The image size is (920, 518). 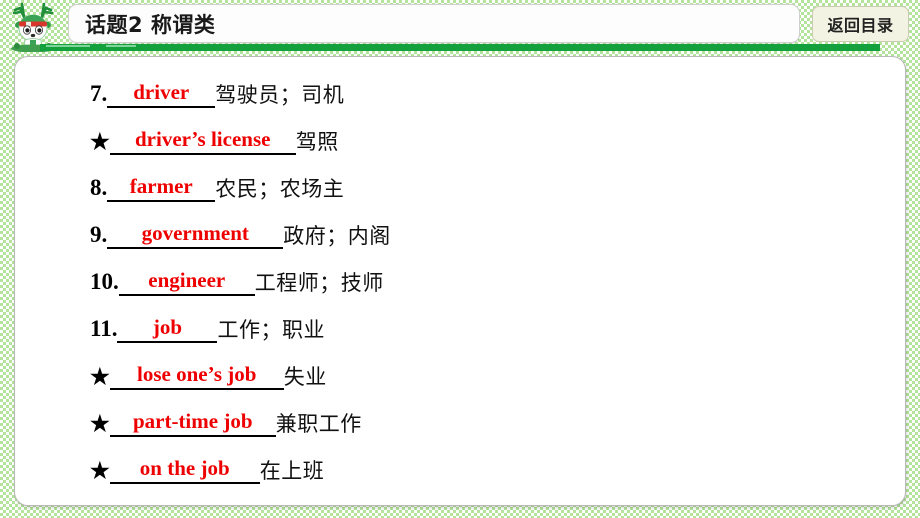 What do you see at coordinates (195, 234) in the screenshot?
I see `entry-answer-blank: government` at bounding box center [195, 234].